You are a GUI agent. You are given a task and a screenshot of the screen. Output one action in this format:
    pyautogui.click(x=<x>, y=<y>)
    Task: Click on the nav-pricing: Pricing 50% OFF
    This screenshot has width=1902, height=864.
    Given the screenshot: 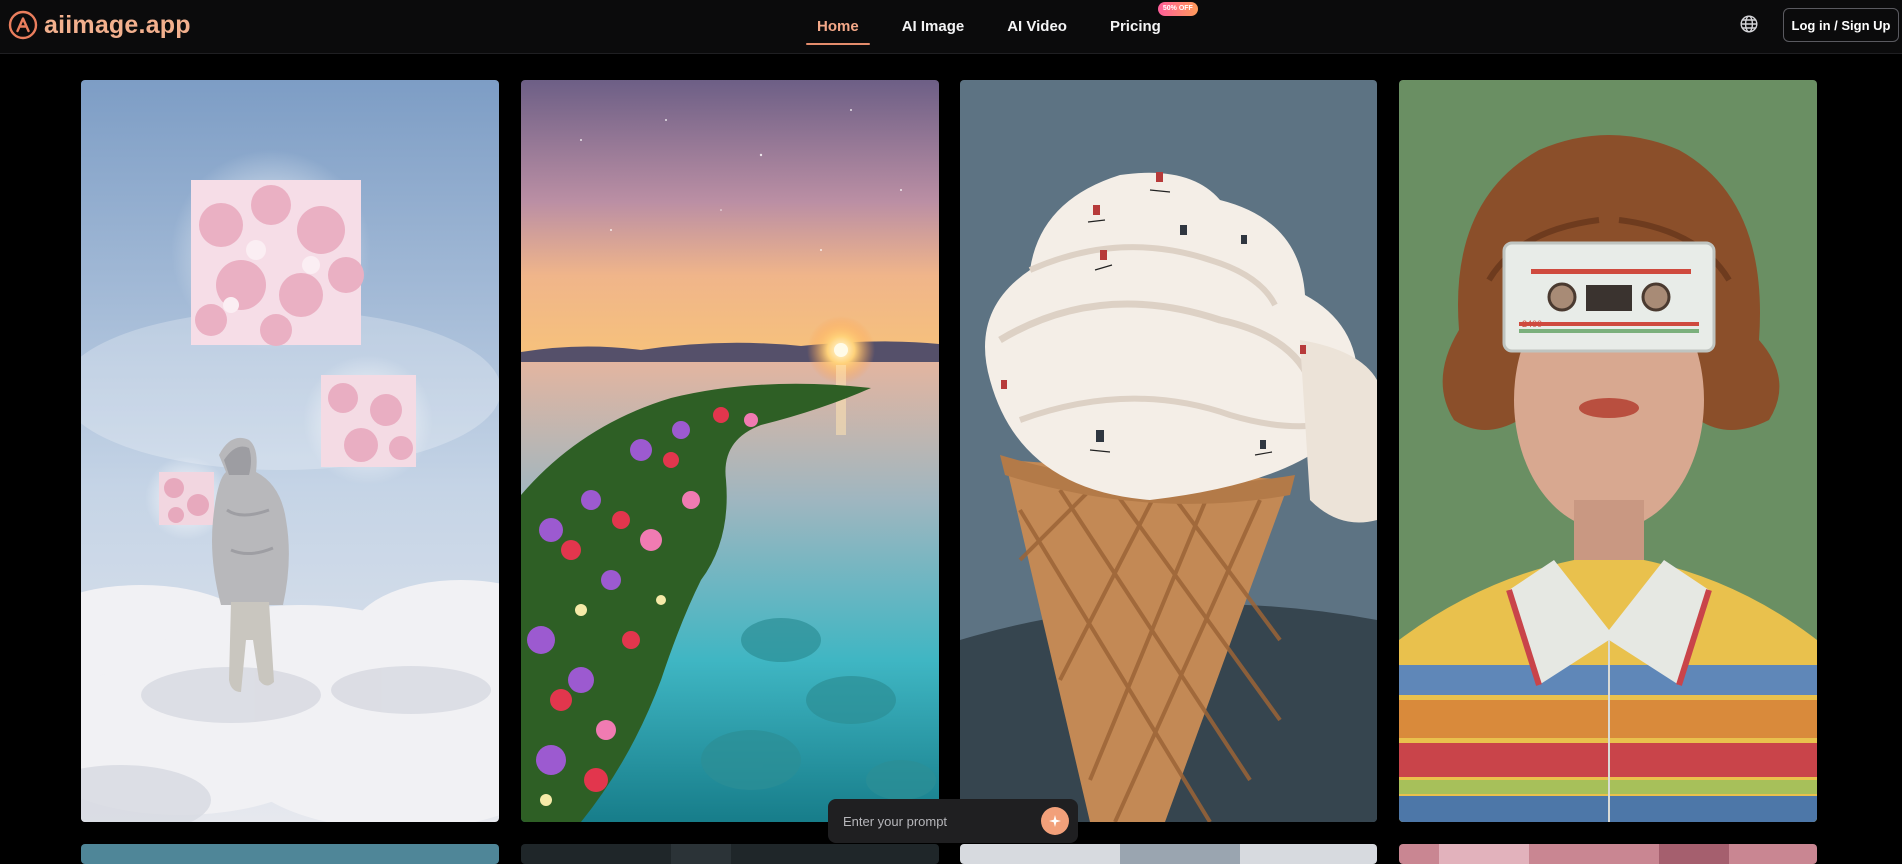 What is the action you would take?
    pyautogui.click(x=1148, y=23)
    